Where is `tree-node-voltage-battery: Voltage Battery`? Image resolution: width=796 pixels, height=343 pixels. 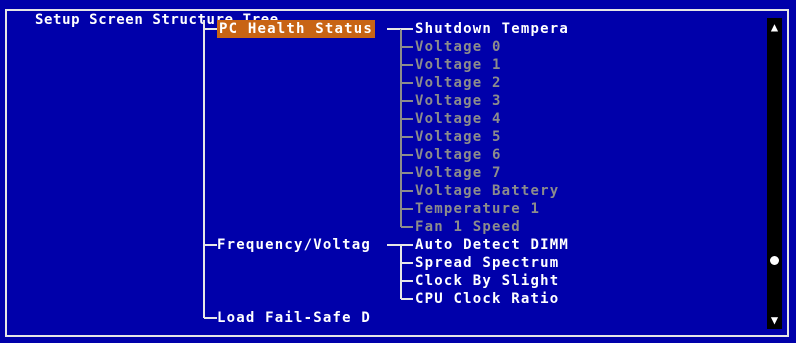 tree-node-voltage-battery: Voltage Battery is located at coordinates (487, 191).